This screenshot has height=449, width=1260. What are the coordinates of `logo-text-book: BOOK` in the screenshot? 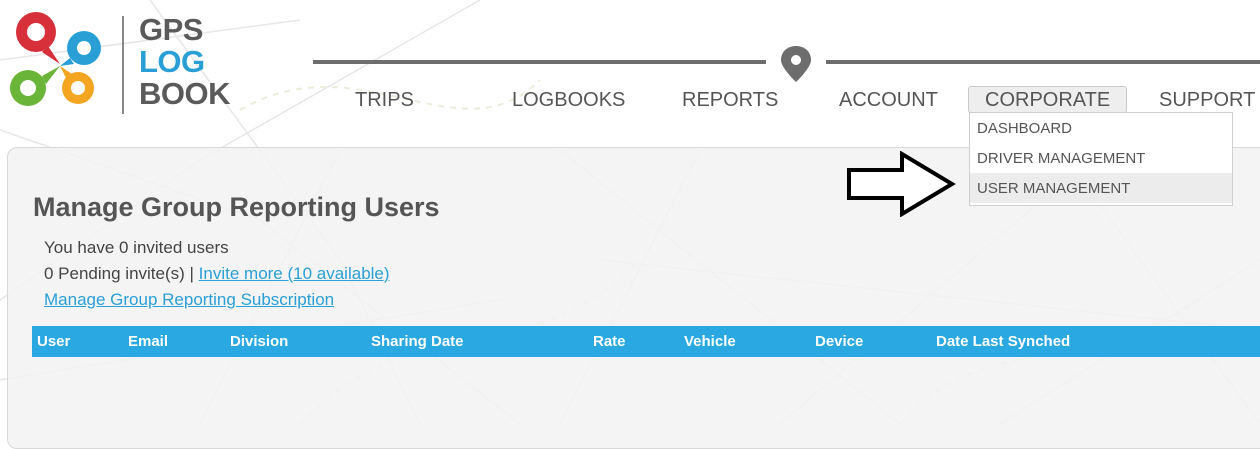 It's located at (185, 93).